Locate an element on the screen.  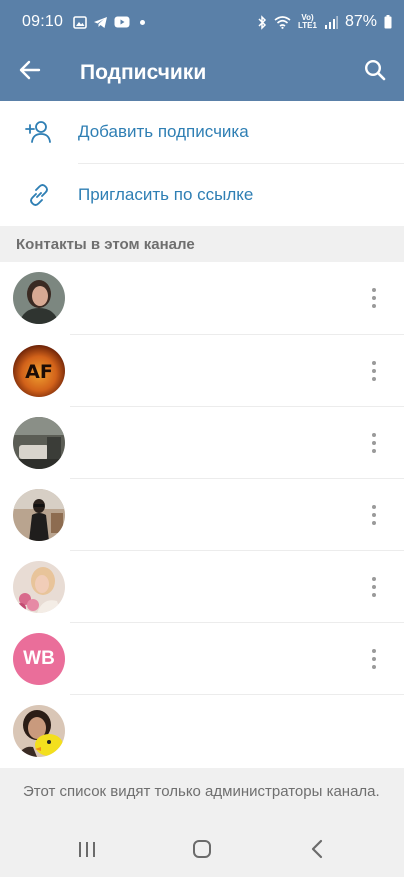
svg-text: AF is located at coordinates (39, 372).